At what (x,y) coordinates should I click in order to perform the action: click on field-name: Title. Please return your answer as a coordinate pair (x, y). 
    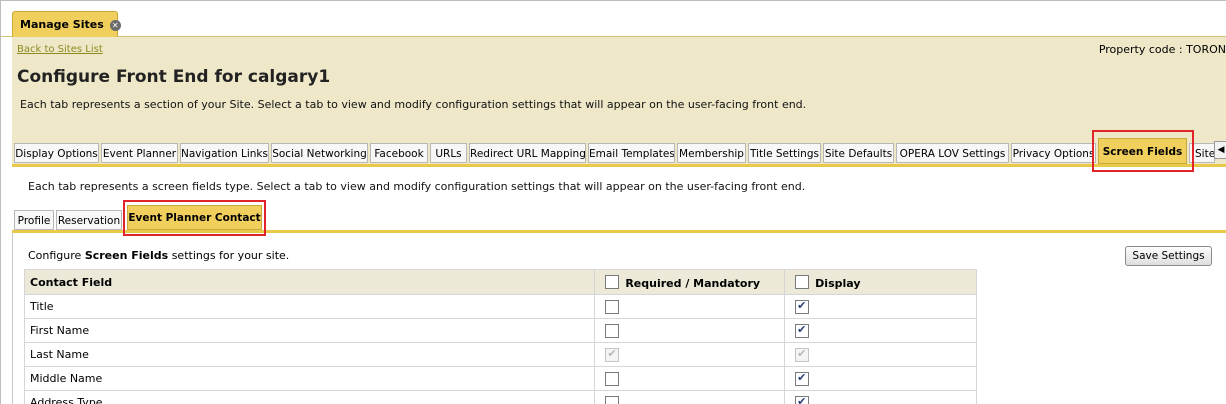
    Looking at the image, I should click on (309, 306).